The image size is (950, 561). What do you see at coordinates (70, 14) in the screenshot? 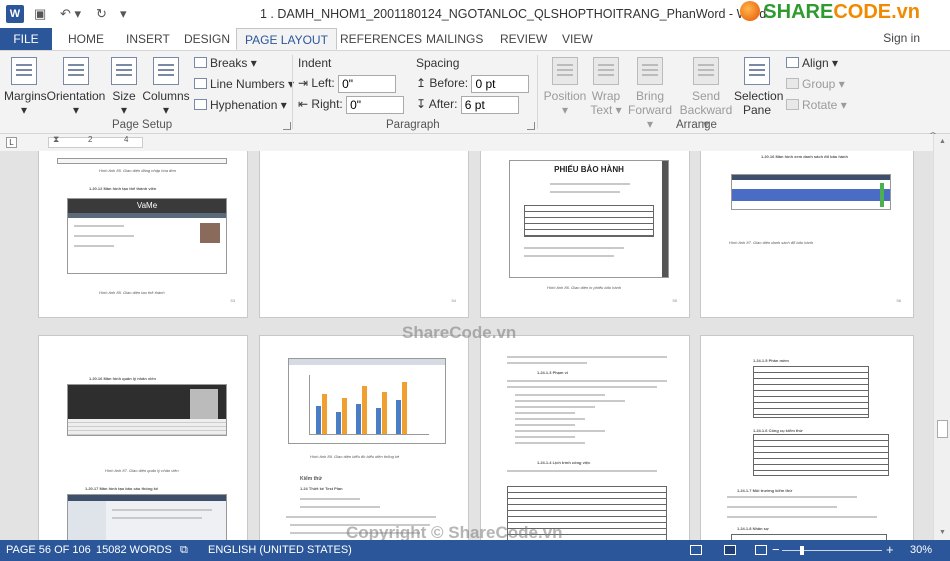
I see `undo-icon: ↶ ▾` at bounding box center [70, 14].